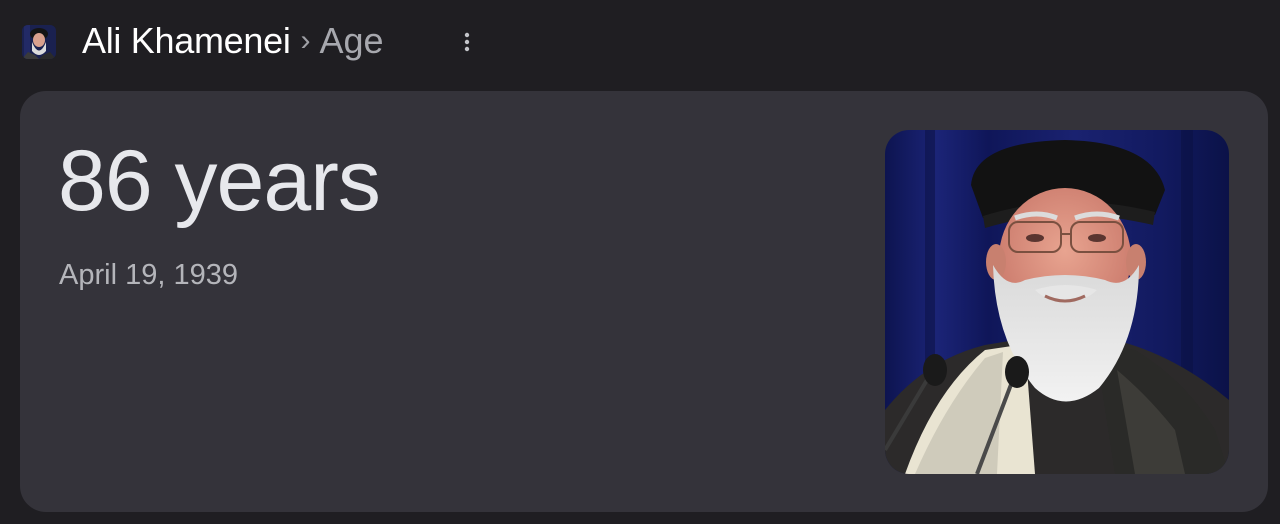 Image resolution: width=1280 pixels, height=524 pixels. I want to click on breadcrumb: Ali Khamenei › Age, so click(233, 41).